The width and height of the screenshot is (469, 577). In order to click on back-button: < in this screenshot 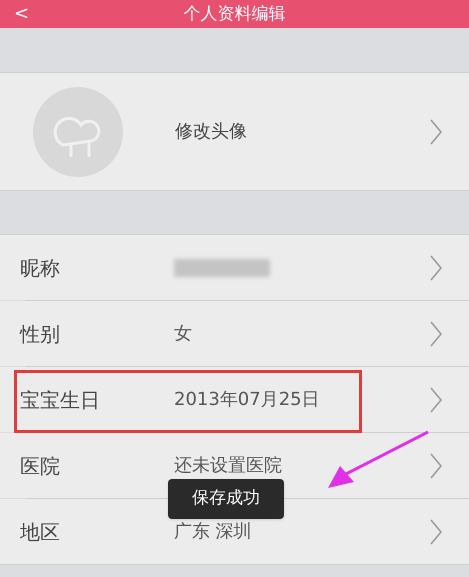, I will do `click(22, 14)`.